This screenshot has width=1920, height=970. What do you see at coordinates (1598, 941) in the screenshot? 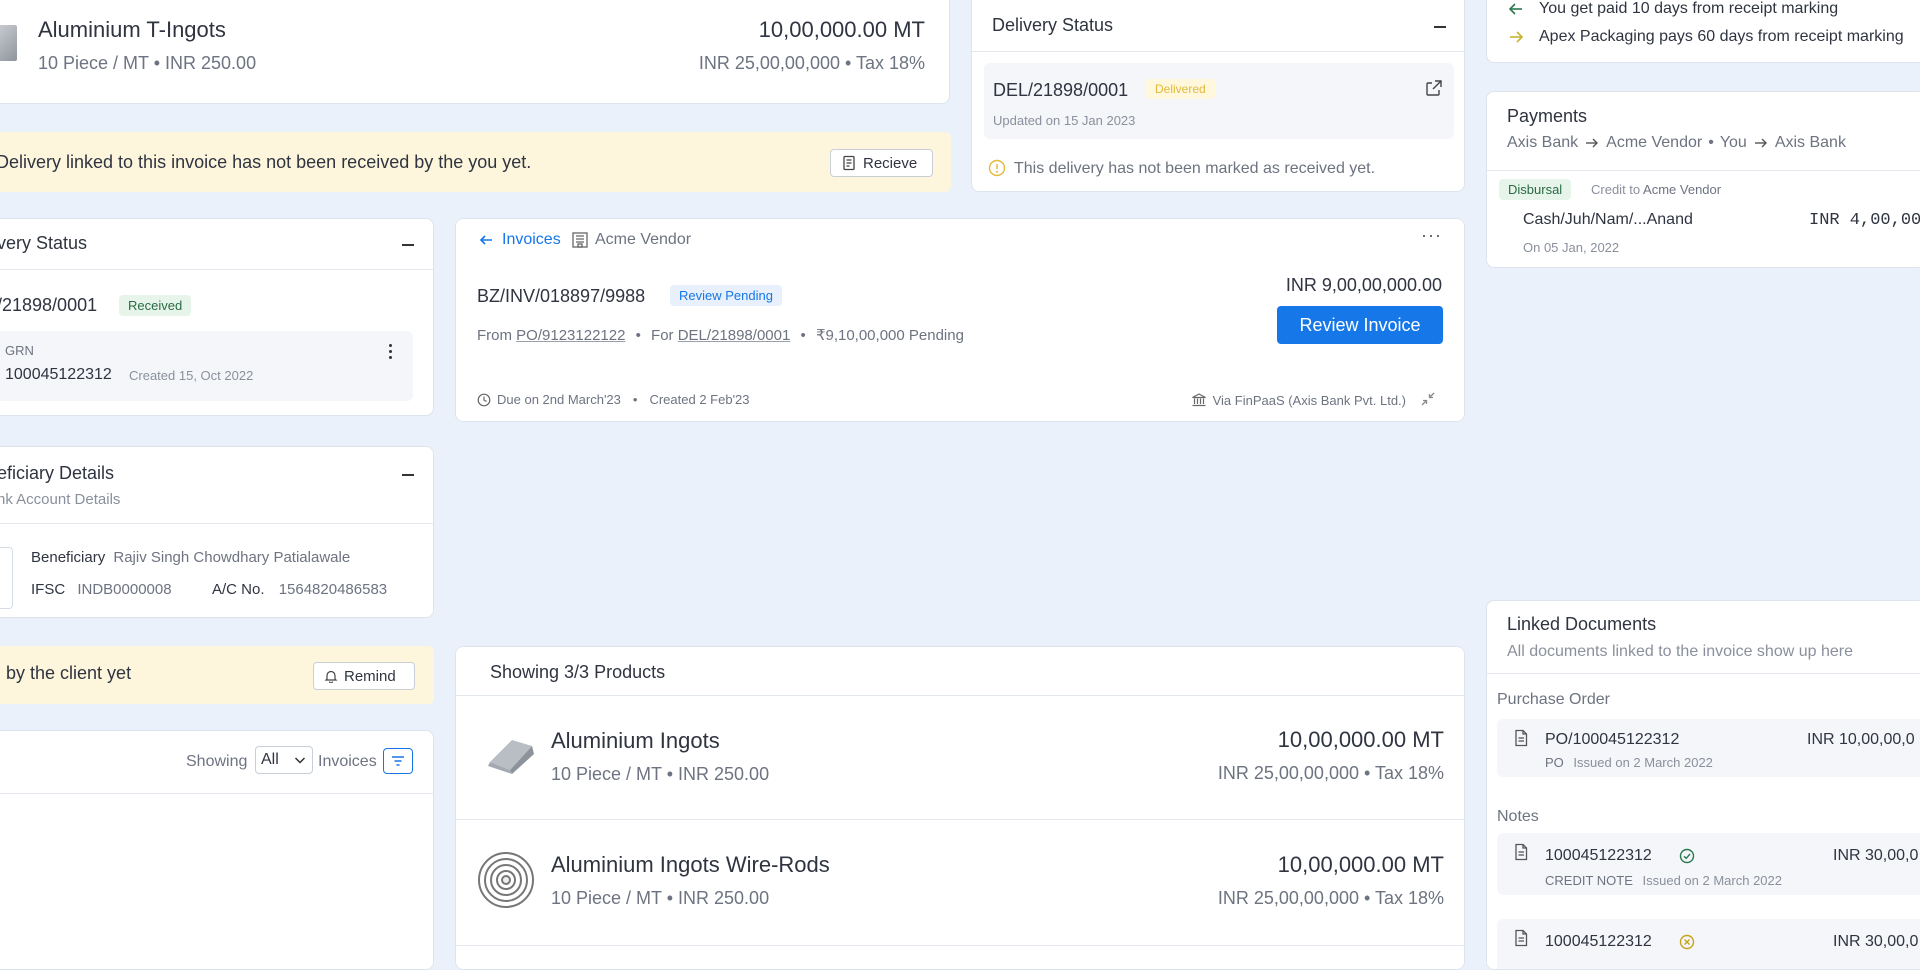
I see `note-number: 100045122312` at bounding box center [1598, 941].